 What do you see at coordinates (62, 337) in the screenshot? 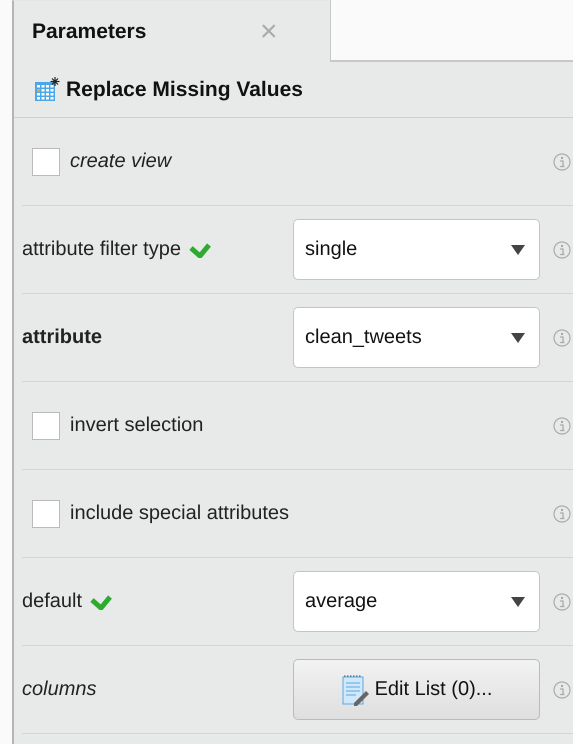
I see `parameter-label: attribute` at bounding box center [62, 337].